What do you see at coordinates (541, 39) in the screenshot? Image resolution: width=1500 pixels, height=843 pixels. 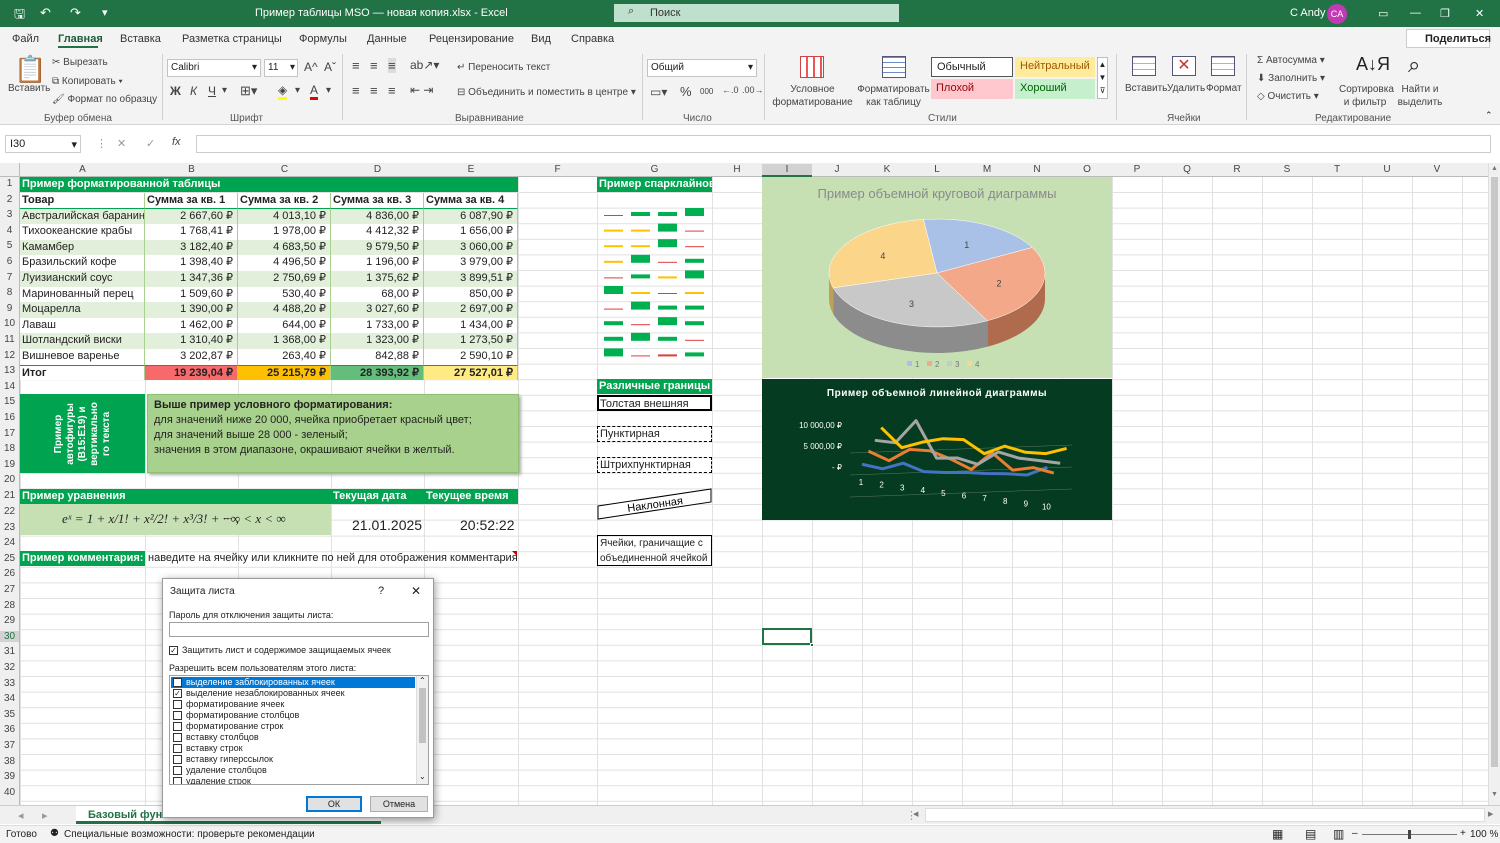 I see `tab-view: Вид` at bounding box center [541, 39].